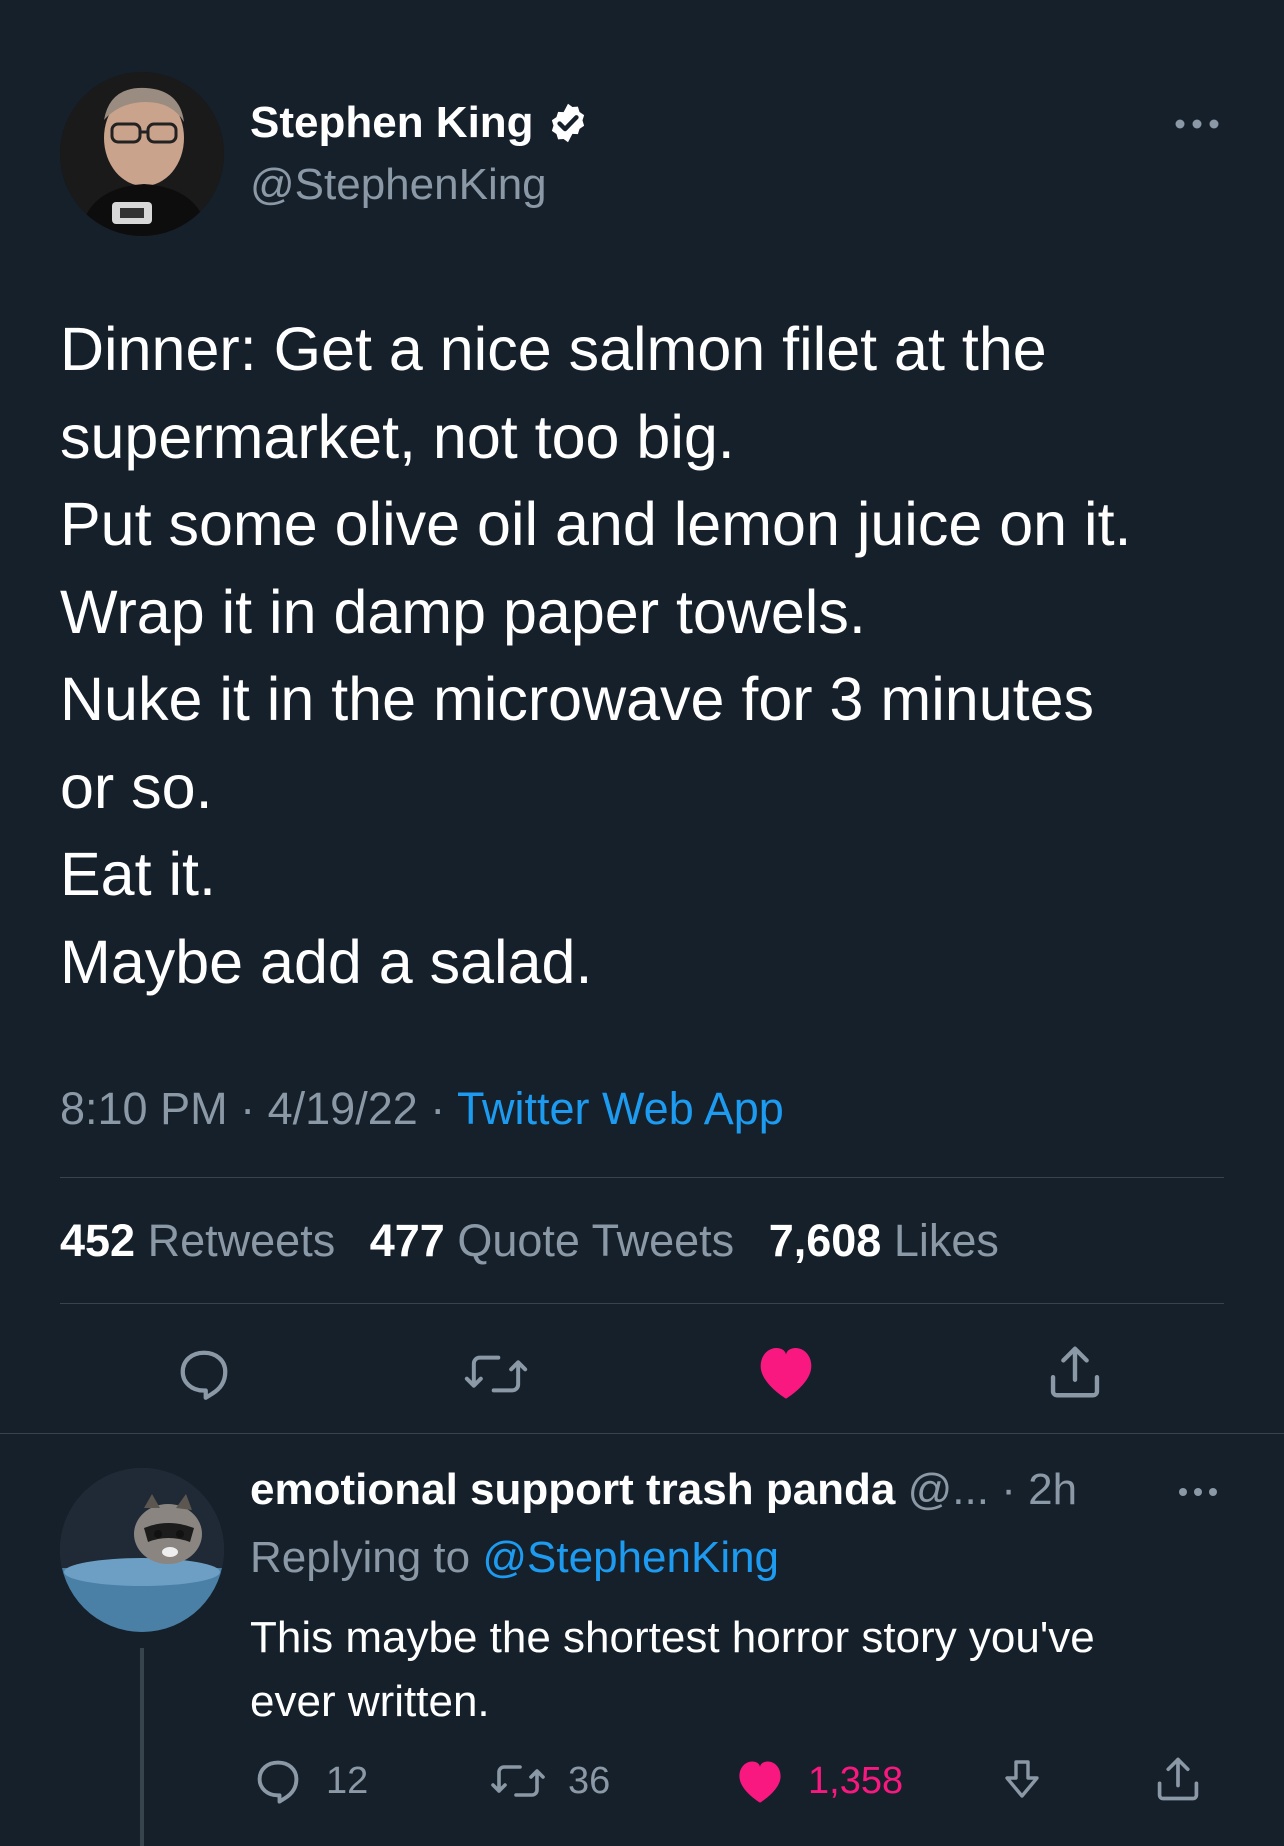 The image size is (1284, 1846). Describe the element at coordinates (577, 699) in the screenshot. I see `tweet-text-line: Nuke it in the microwave for 3 minutes` at that location.